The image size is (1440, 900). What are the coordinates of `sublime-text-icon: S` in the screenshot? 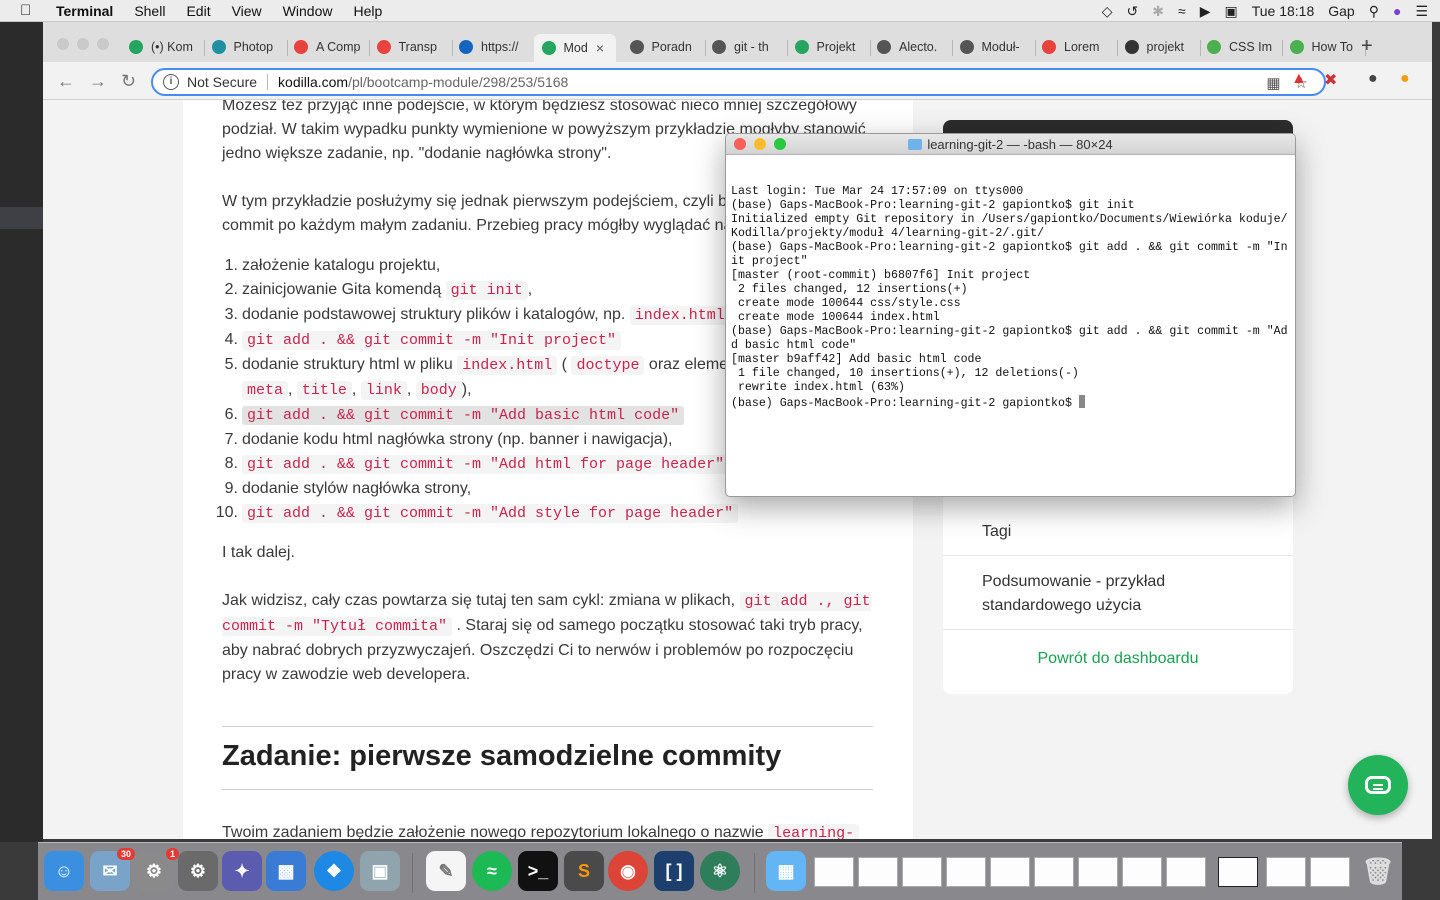 It's located at (584, 871).